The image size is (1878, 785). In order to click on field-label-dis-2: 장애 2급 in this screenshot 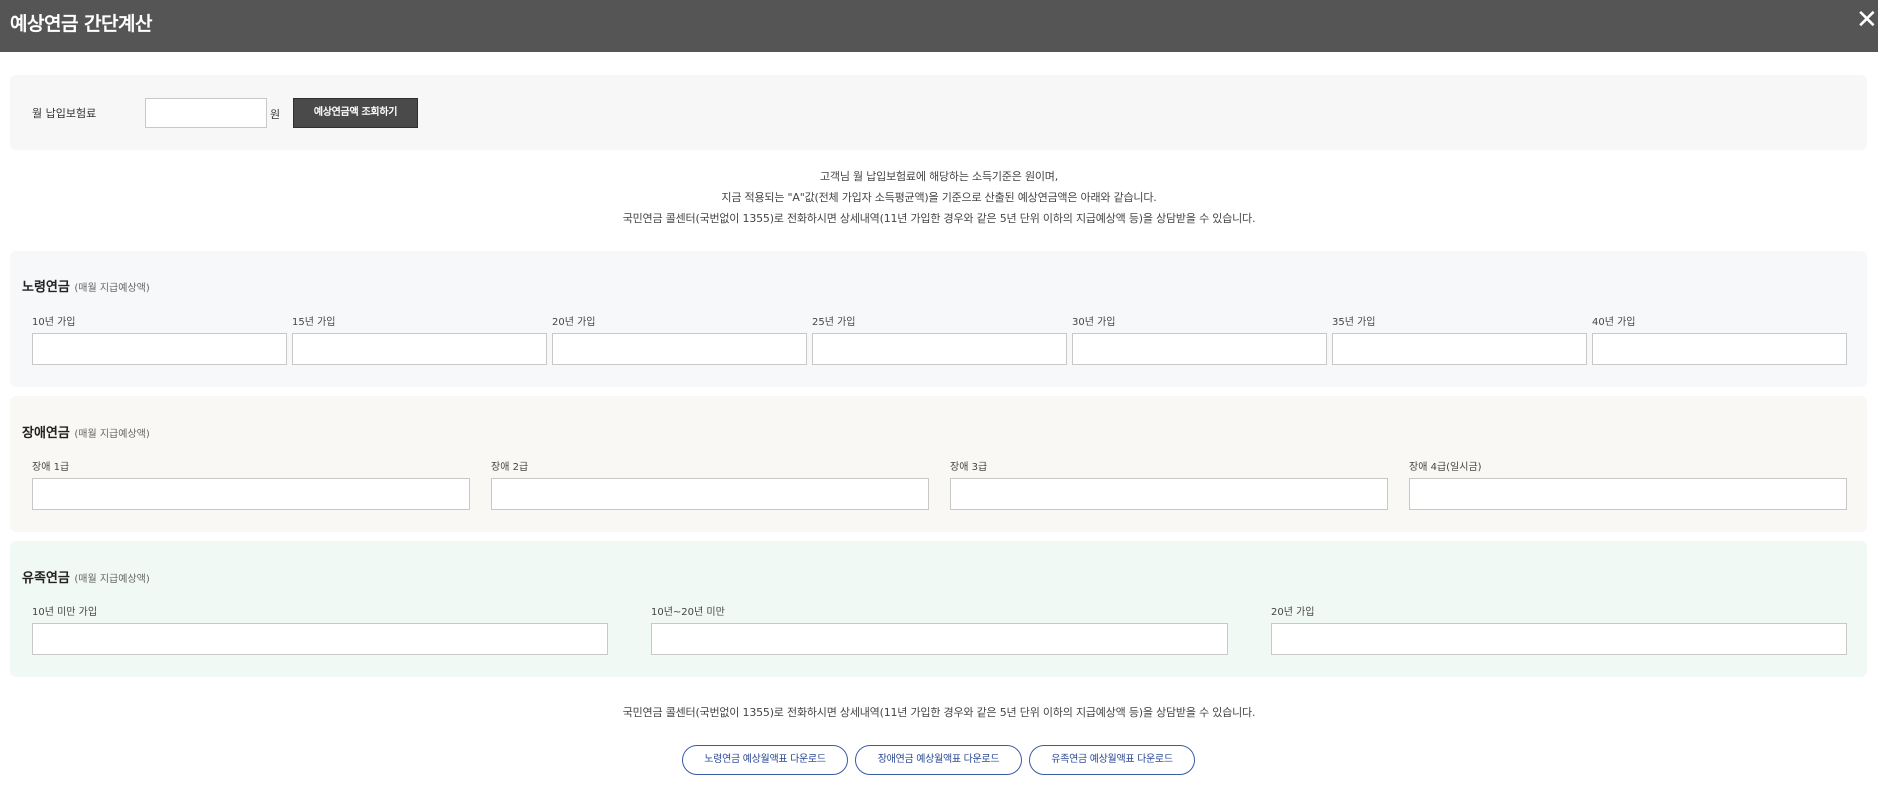, I will do `click(510, 467)`.